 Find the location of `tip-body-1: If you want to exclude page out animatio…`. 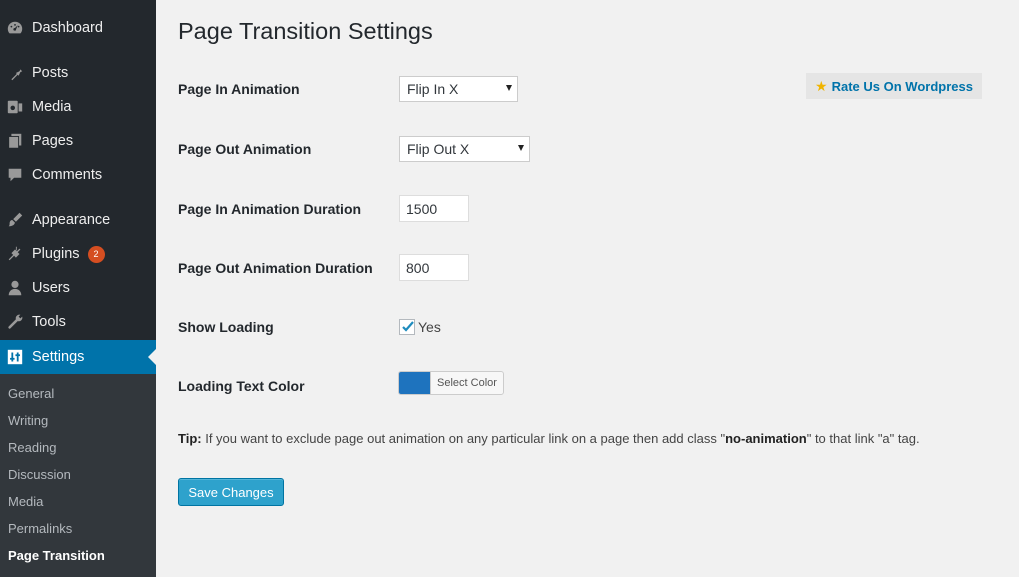

tip-body-1: If you want to exclude page out animatio… is located at coordinates (463, 438).